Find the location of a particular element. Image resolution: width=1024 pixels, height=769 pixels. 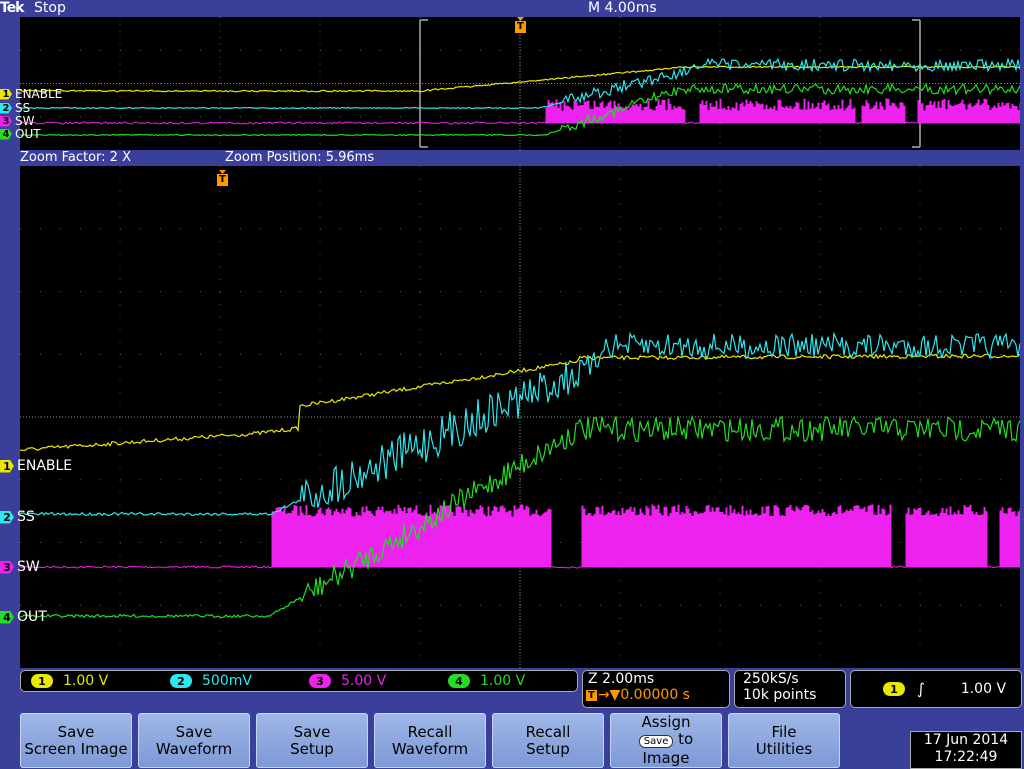

save-waveform-button: Save Waveform is located at coordinates (194, 740).